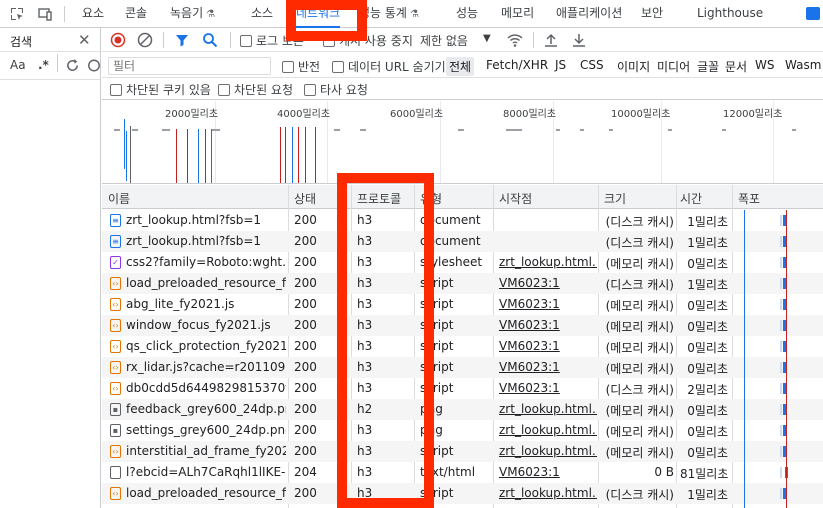 The width and height of the screenshot is (823, 508). I want to click on clear-search-icon, so click(94, 65).